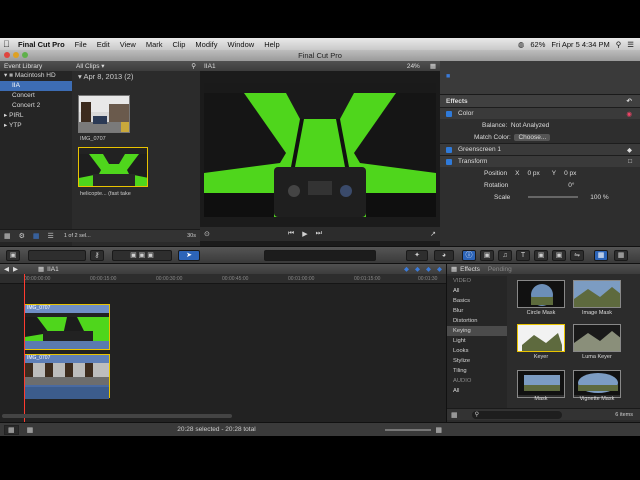 The image size is (640, 480). I want to click on timeline-index-button: ▦, so click(11, 429).